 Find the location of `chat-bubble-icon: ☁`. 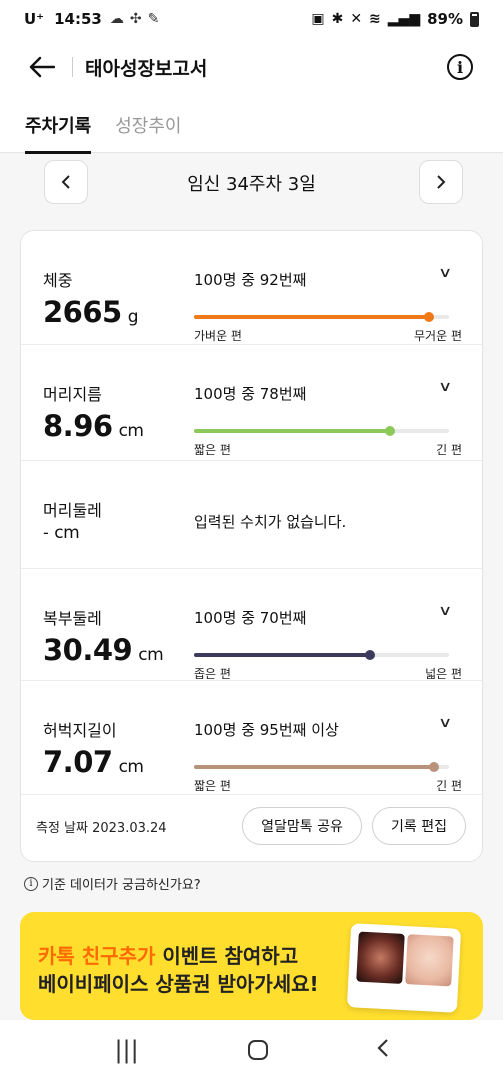

chat-bubble-icon: ☁ is located at coordinates (116, 19).